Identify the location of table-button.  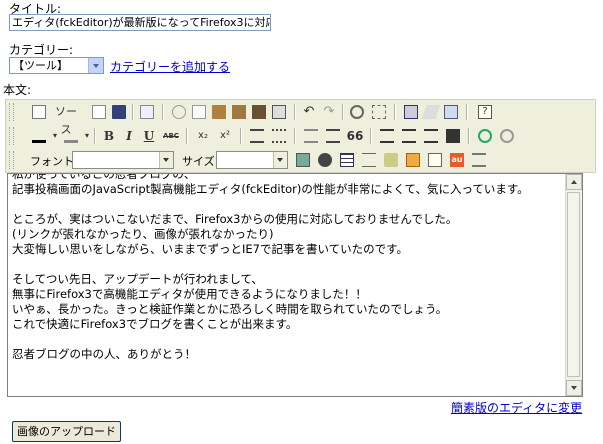
(347, 160).